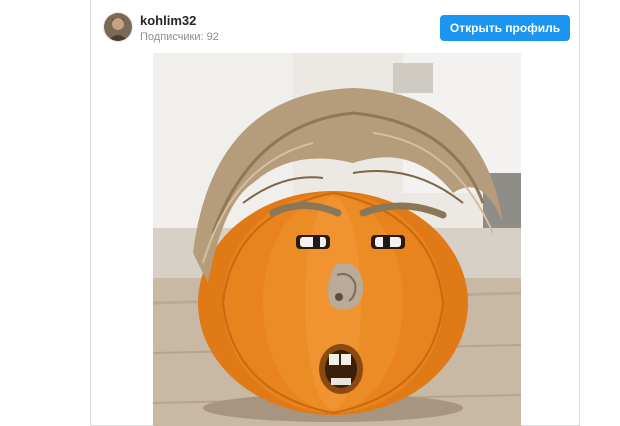  I want to click on followers-count: Подписчики: 92, so click(179, 37).